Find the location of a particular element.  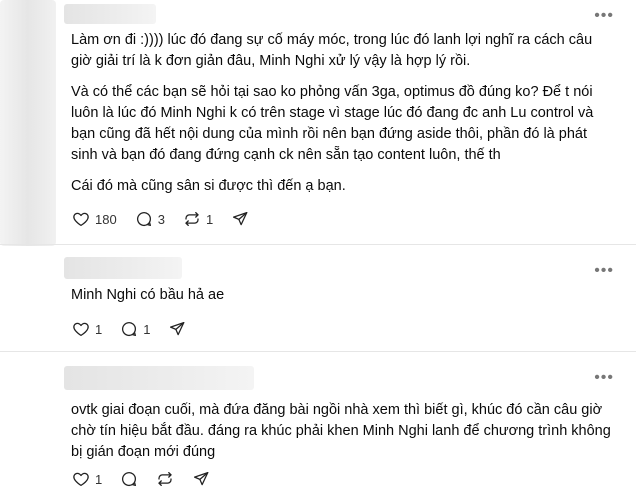

reply-button: 3 is located at coordinates (150, 219).